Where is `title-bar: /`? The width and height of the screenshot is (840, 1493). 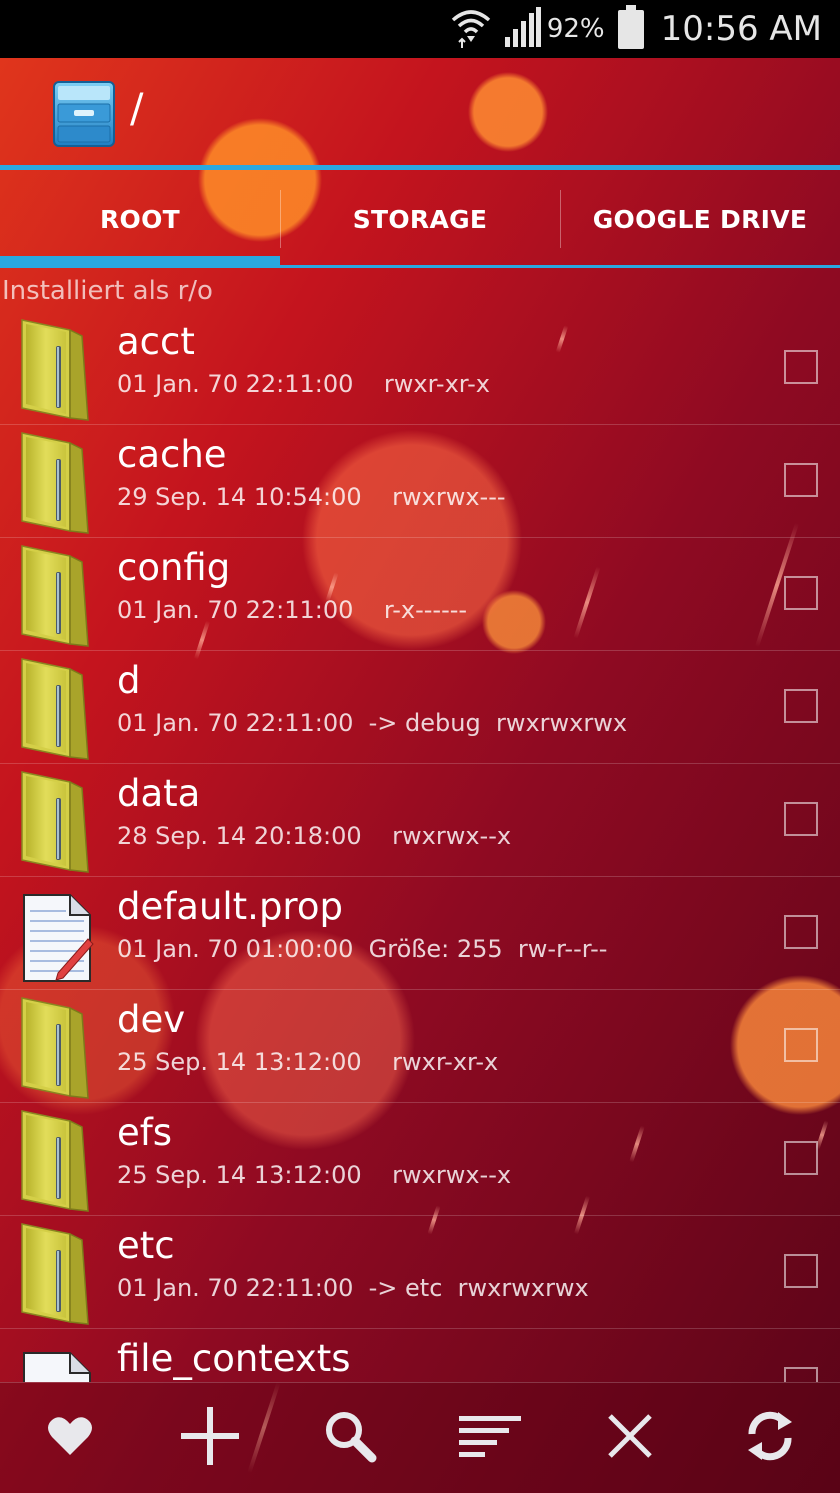
title-bar: / is located at coordinates (420, 112).